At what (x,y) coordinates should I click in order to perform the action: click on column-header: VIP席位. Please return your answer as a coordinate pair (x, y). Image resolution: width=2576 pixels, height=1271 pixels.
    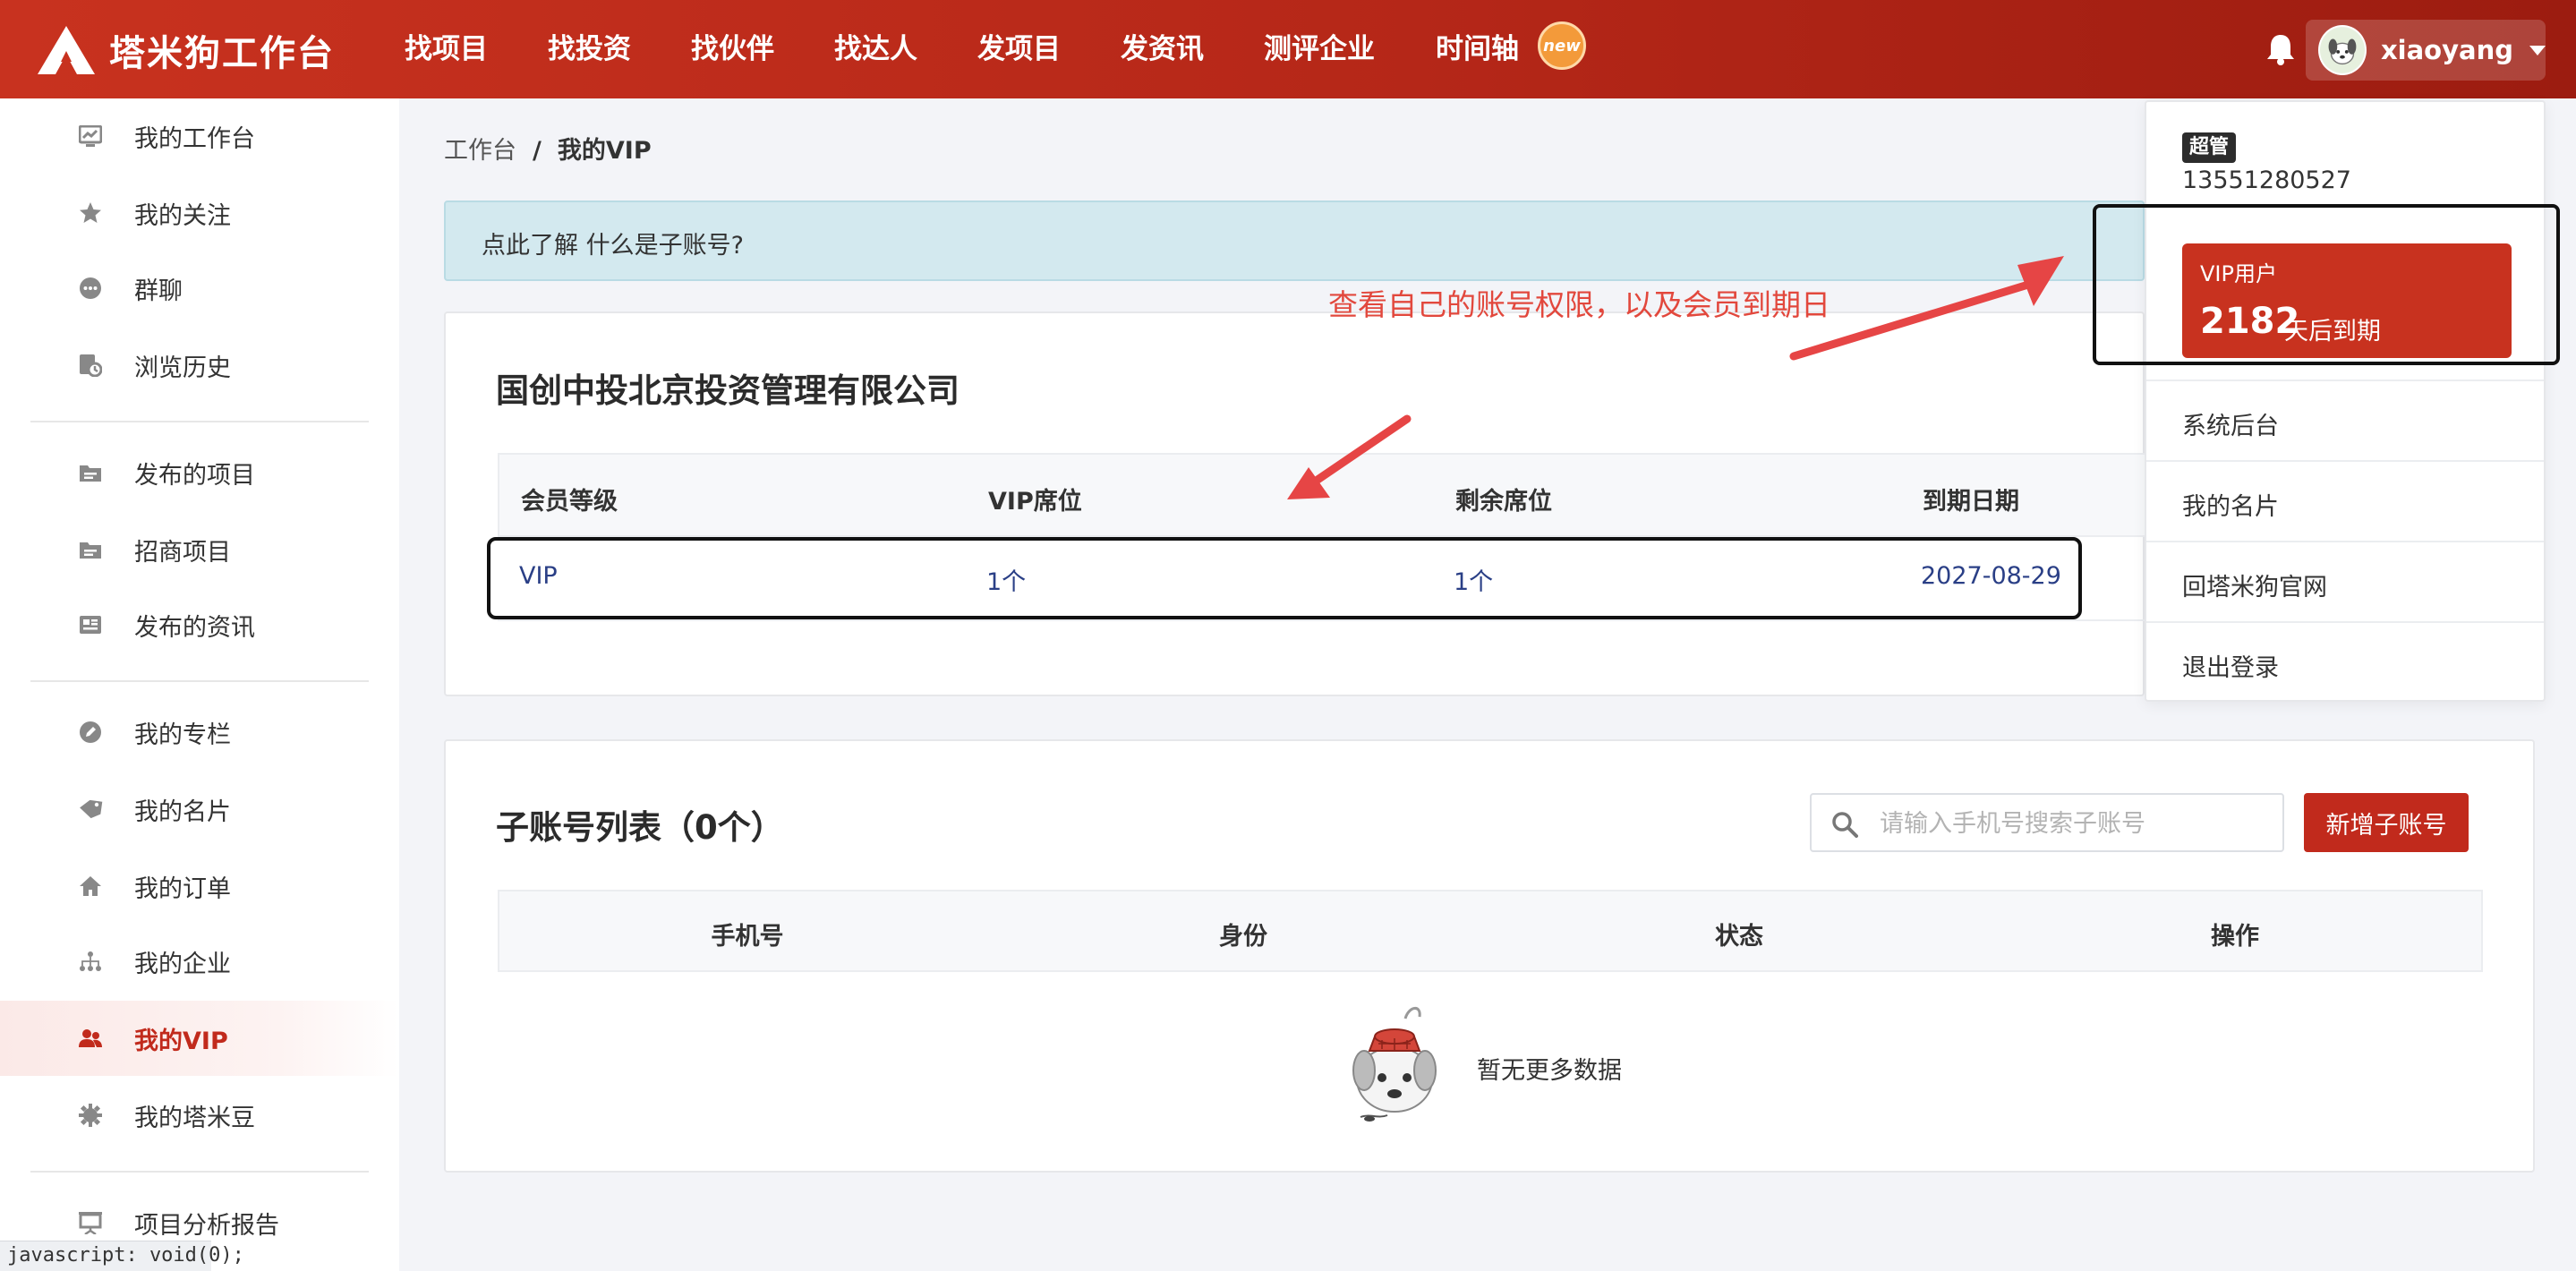
    Looking at the image, I should click on (1035, 502).